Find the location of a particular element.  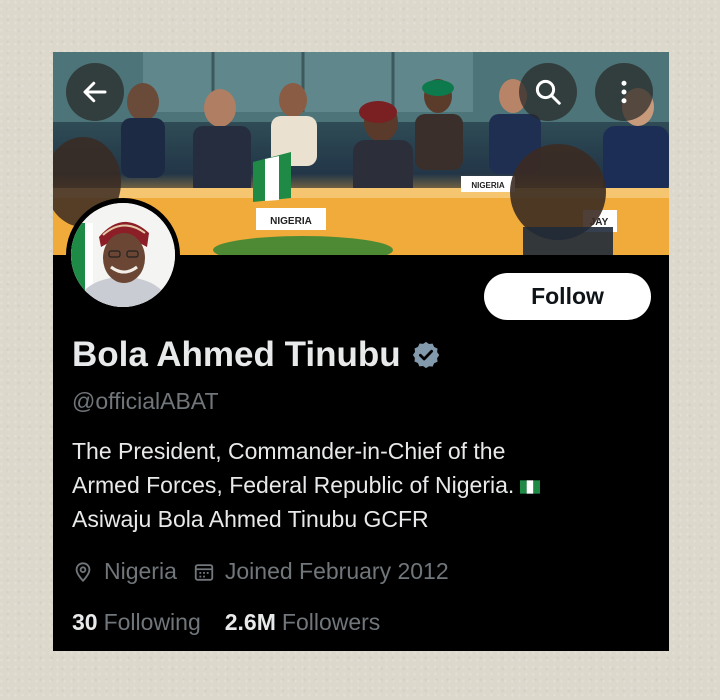

banner-placard-1: NIGERIA is located at coordinates (291, 221).